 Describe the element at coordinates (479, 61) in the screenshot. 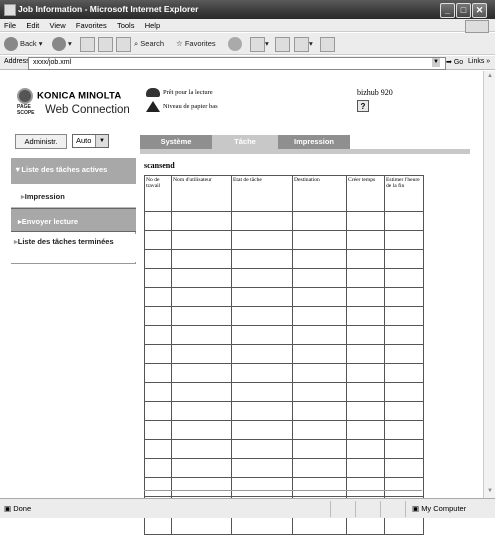

I see `links-button: Links »` at that location.